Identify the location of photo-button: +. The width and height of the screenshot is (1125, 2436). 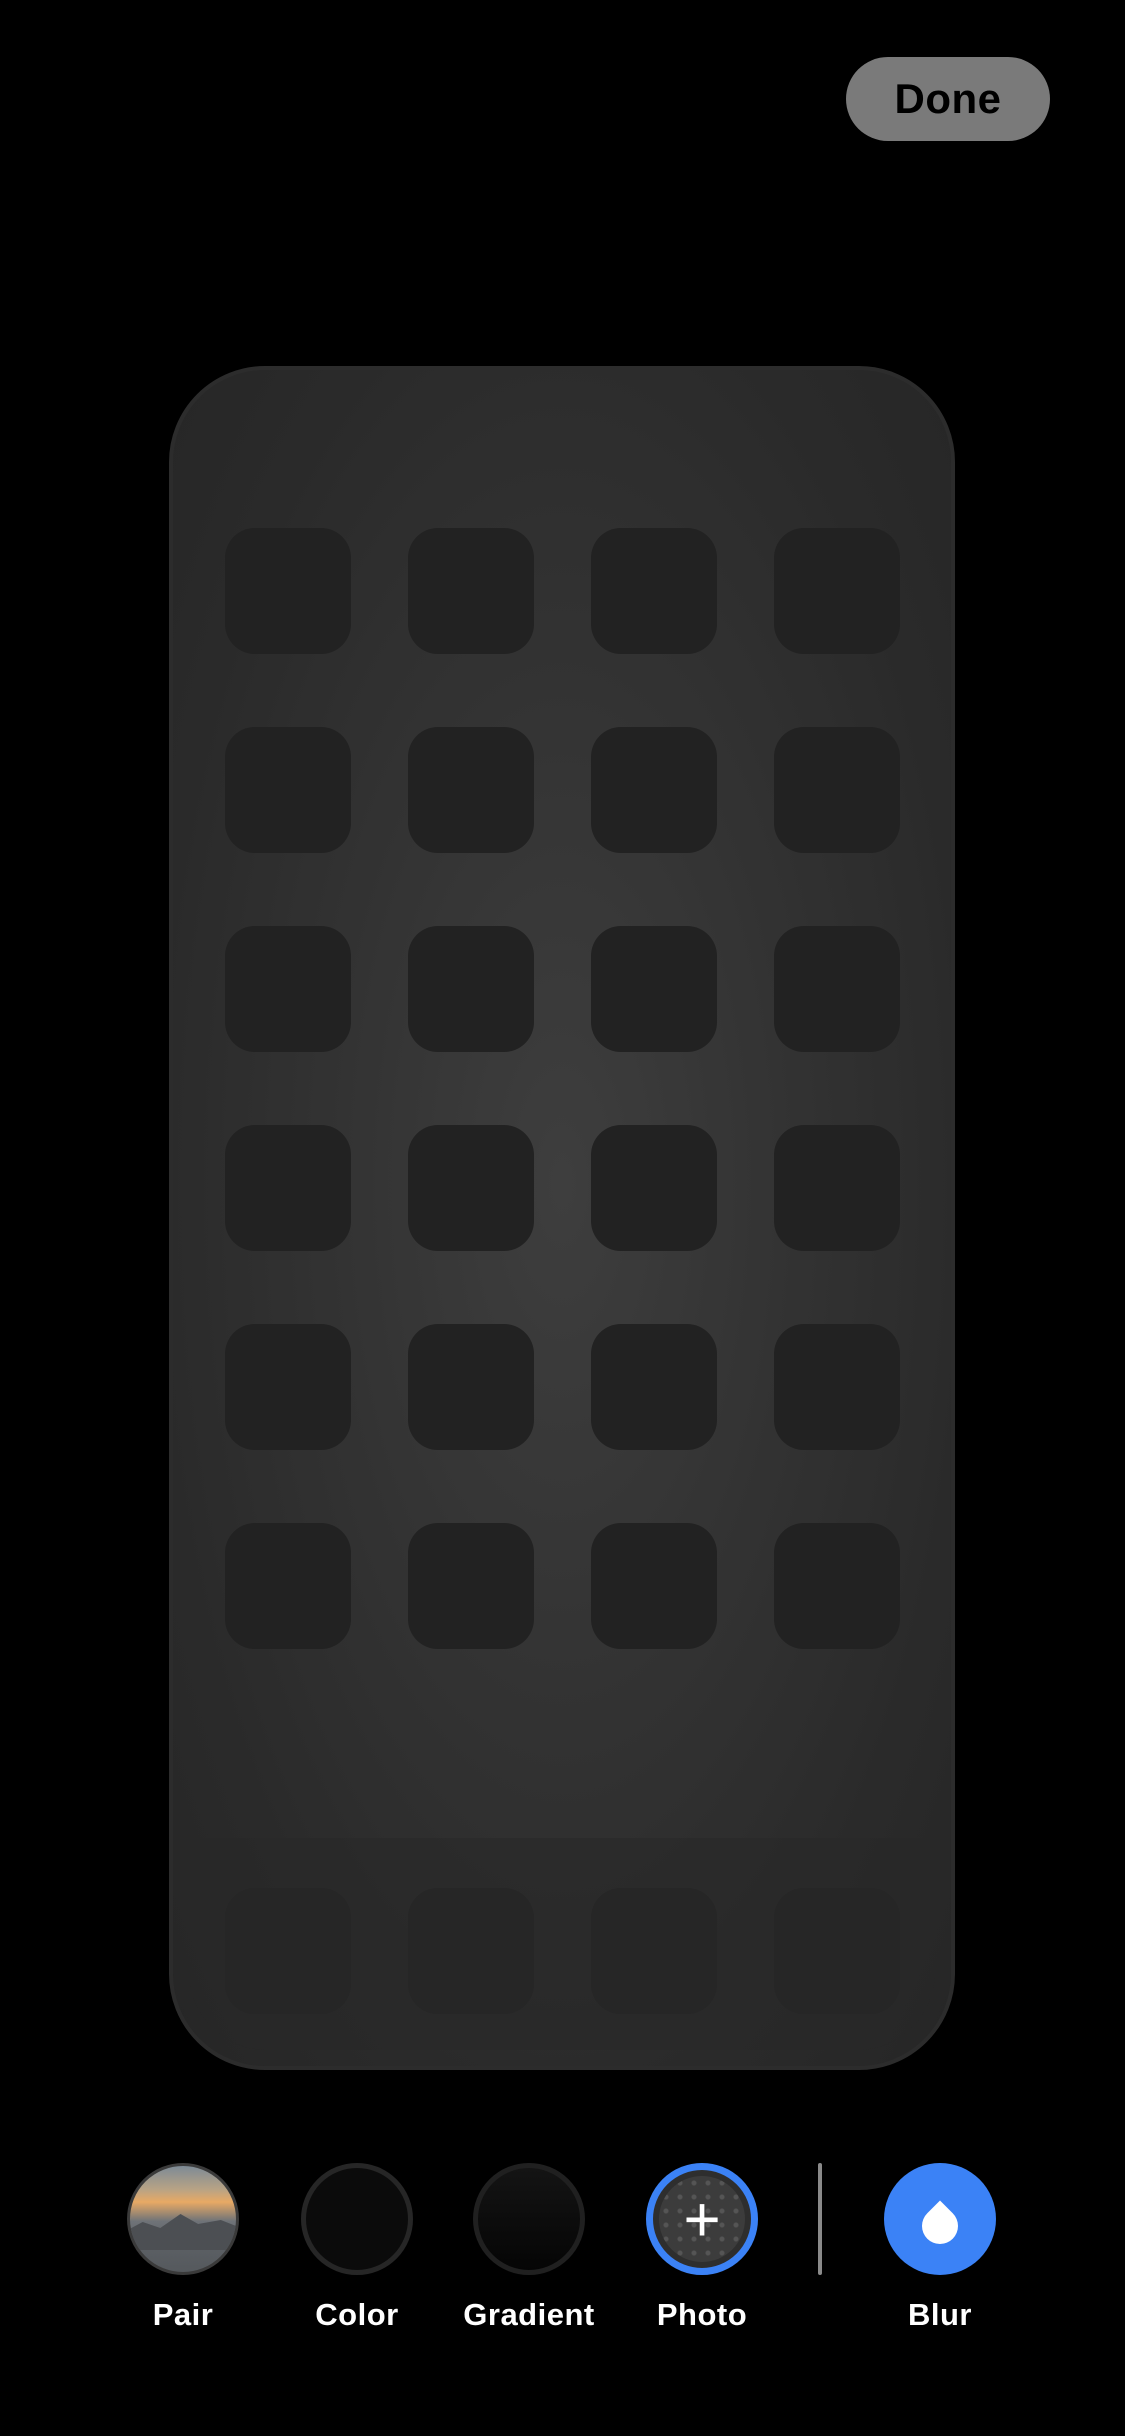
(702, 2219).